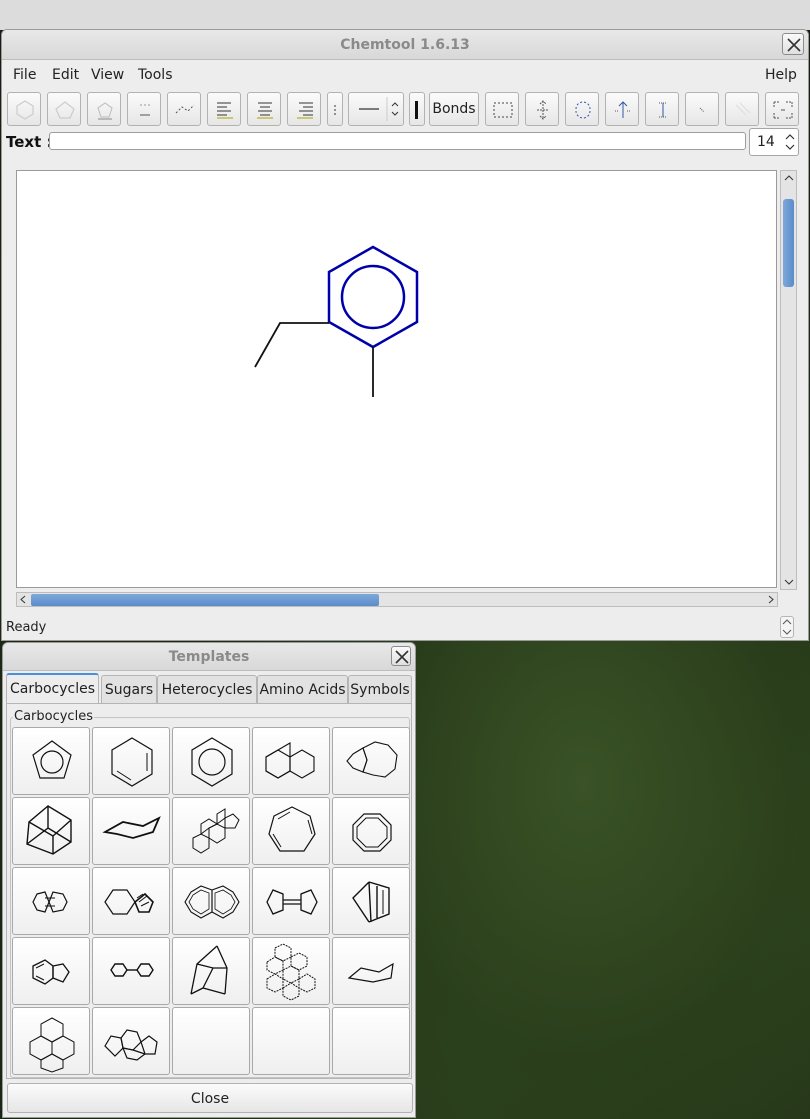  Describe the element at coordinates (291, 971) in the screenshot. I see `template-polycyclic-aromatic` at that location.